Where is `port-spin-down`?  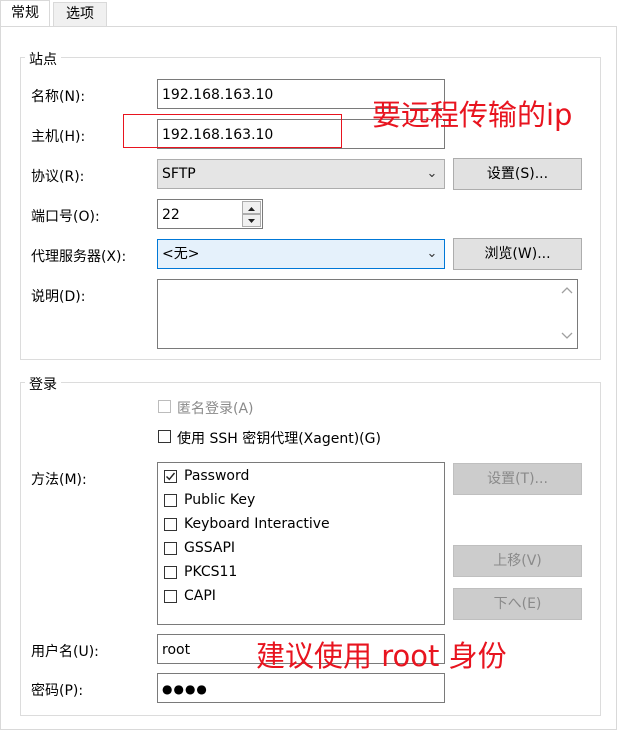
port-spin-down is located at coordinates (251, 220).